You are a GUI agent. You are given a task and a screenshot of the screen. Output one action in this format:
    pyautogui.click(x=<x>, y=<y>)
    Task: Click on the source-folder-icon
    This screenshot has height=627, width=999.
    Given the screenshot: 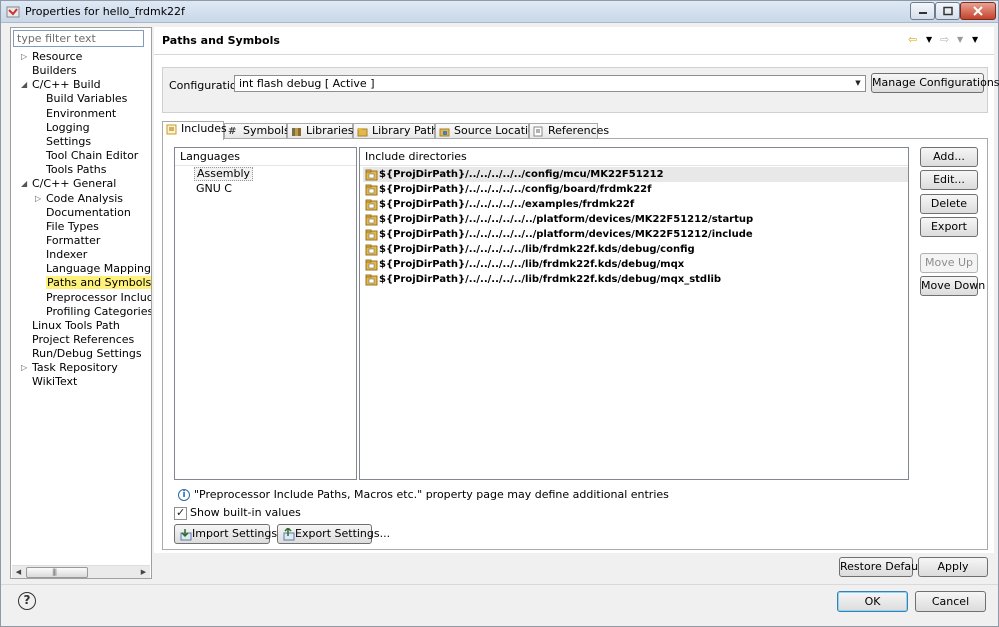 What is the action you would take?
    pyautogui.click(x=444, y=132)
    